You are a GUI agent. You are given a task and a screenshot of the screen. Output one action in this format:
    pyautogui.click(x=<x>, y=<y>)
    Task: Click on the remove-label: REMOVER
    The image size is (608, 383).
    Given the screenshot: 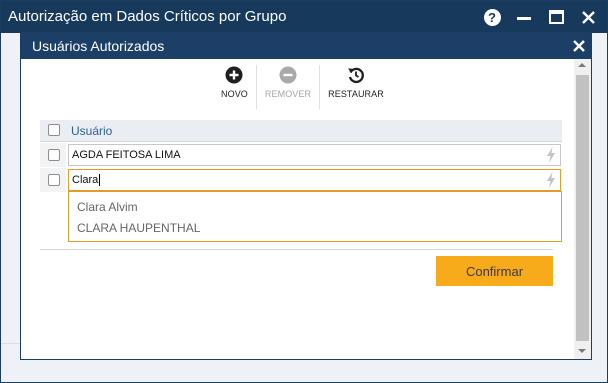 What is the action you would take?
    pyautogui.click(x=288, y=94)
    